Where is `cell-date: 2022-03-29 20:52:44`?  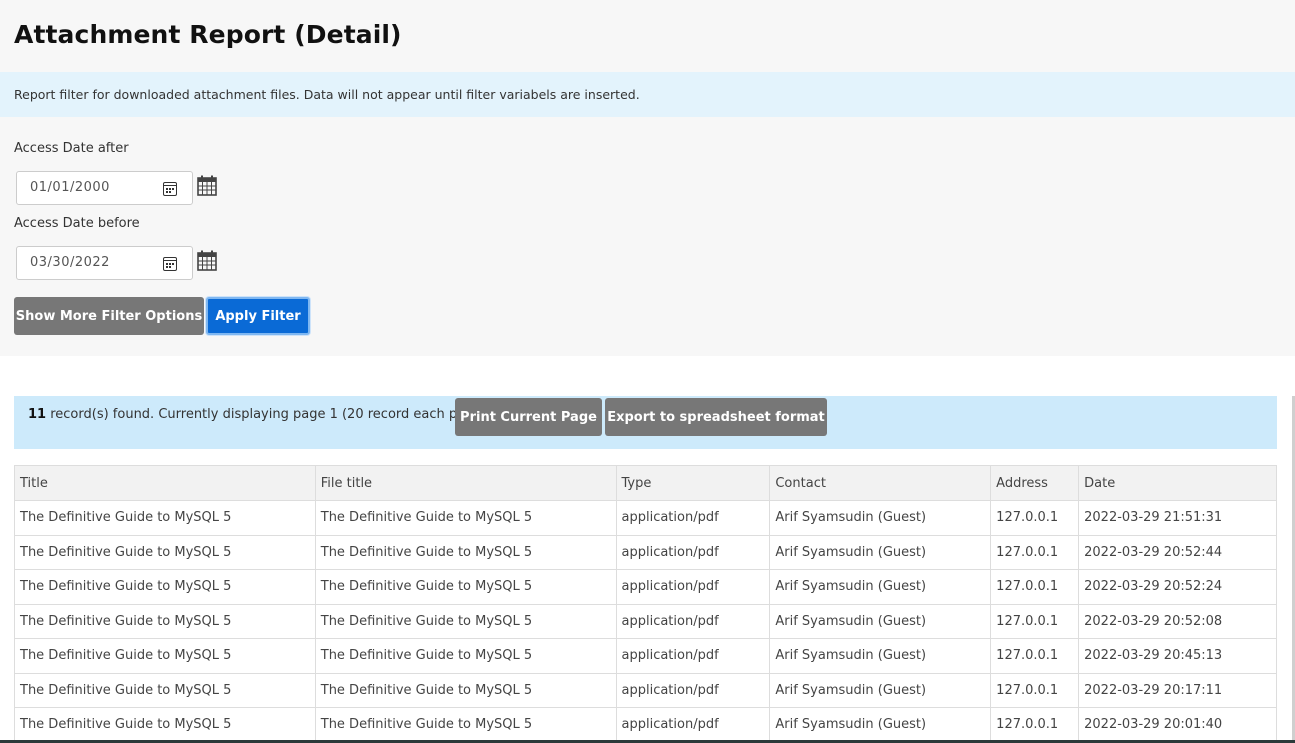
cell-date: 2022-03-29 20:52:44 is located at coordinates (1177, 552).